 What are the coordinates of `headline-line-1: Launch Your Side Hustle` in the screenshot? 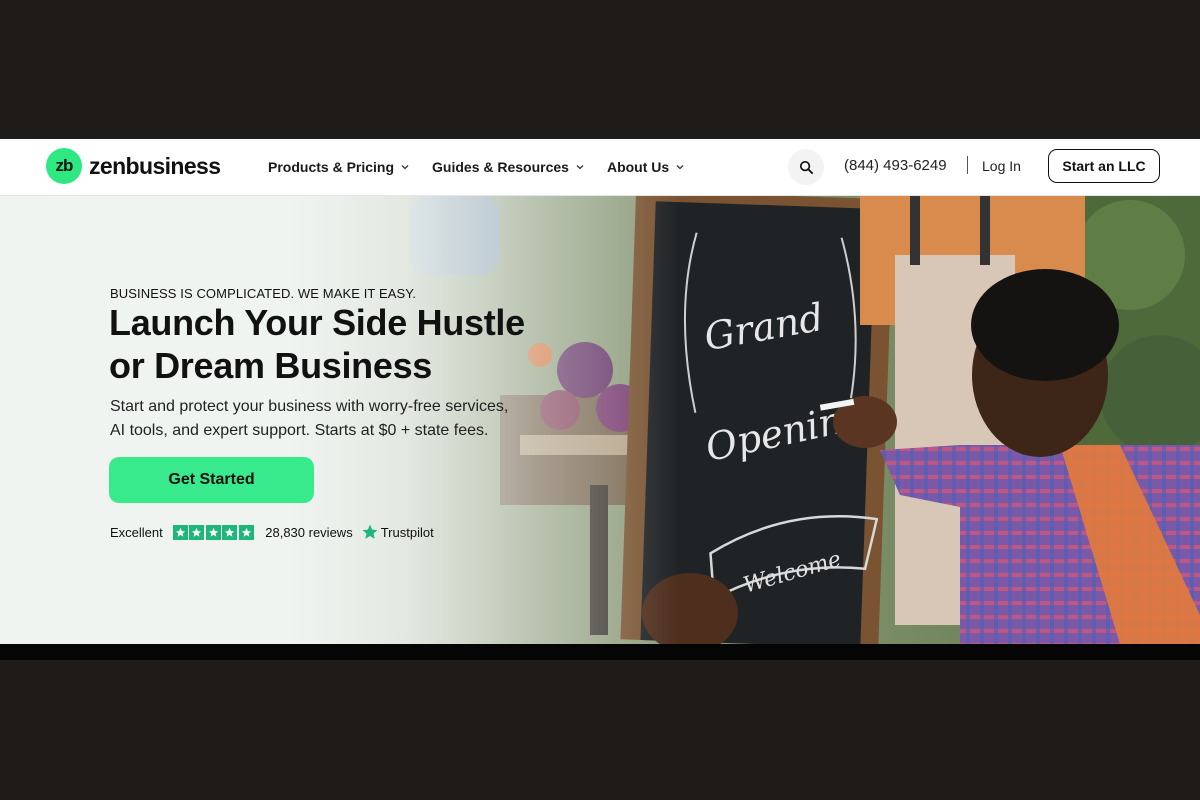 It's located at (317, 322).